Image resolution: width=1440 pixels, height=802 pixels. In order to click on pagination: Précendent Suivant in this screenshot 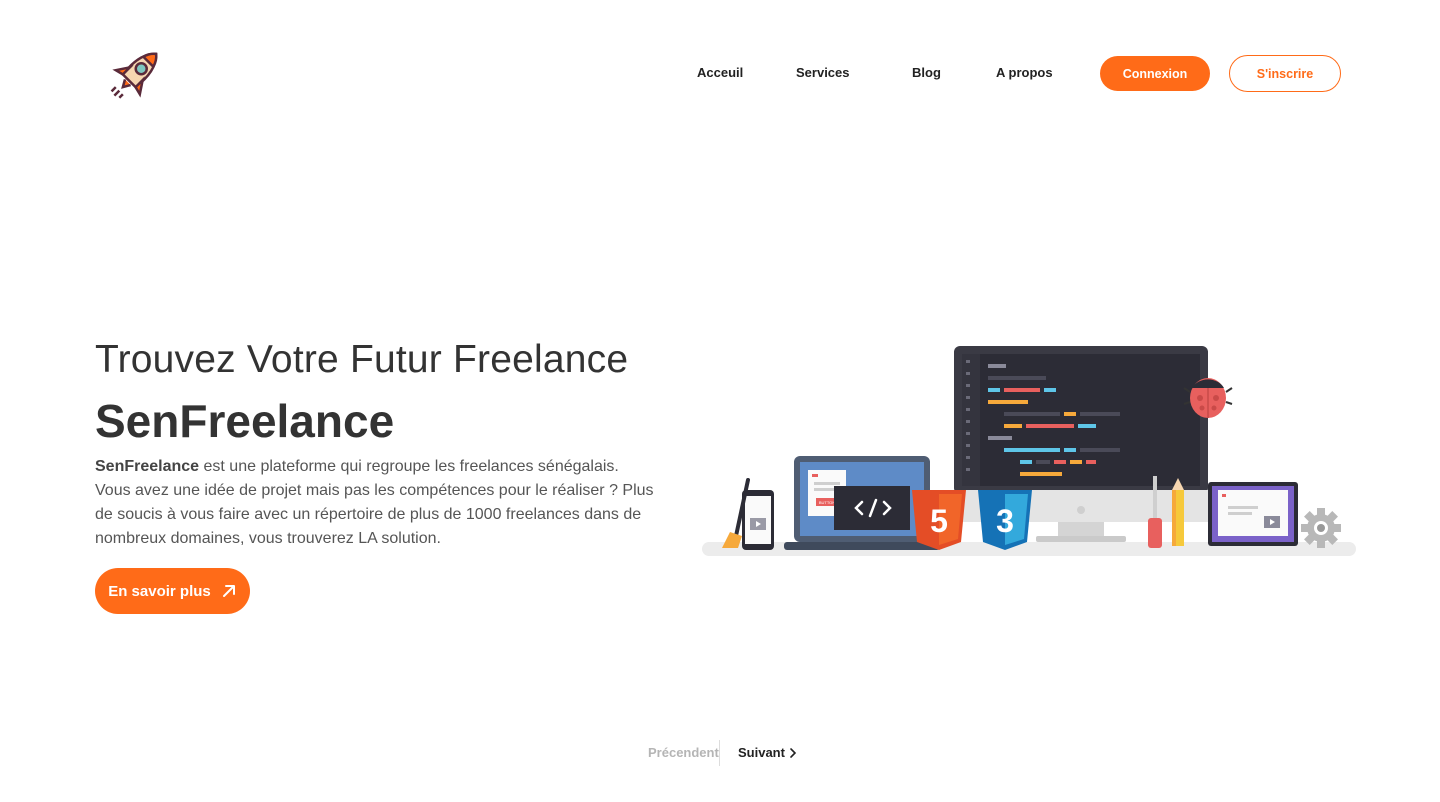, I will do `click(720, 753)`.